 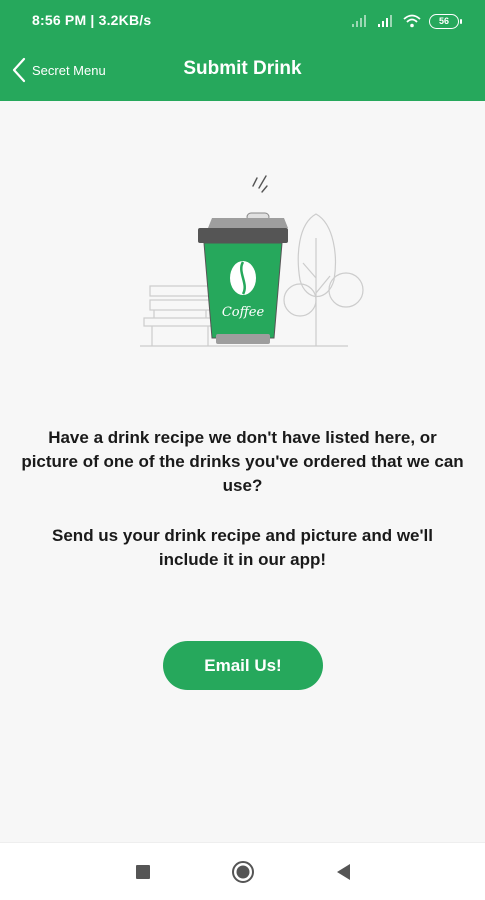 I want to click on system-nav-bar, so click(x=242, y=871).